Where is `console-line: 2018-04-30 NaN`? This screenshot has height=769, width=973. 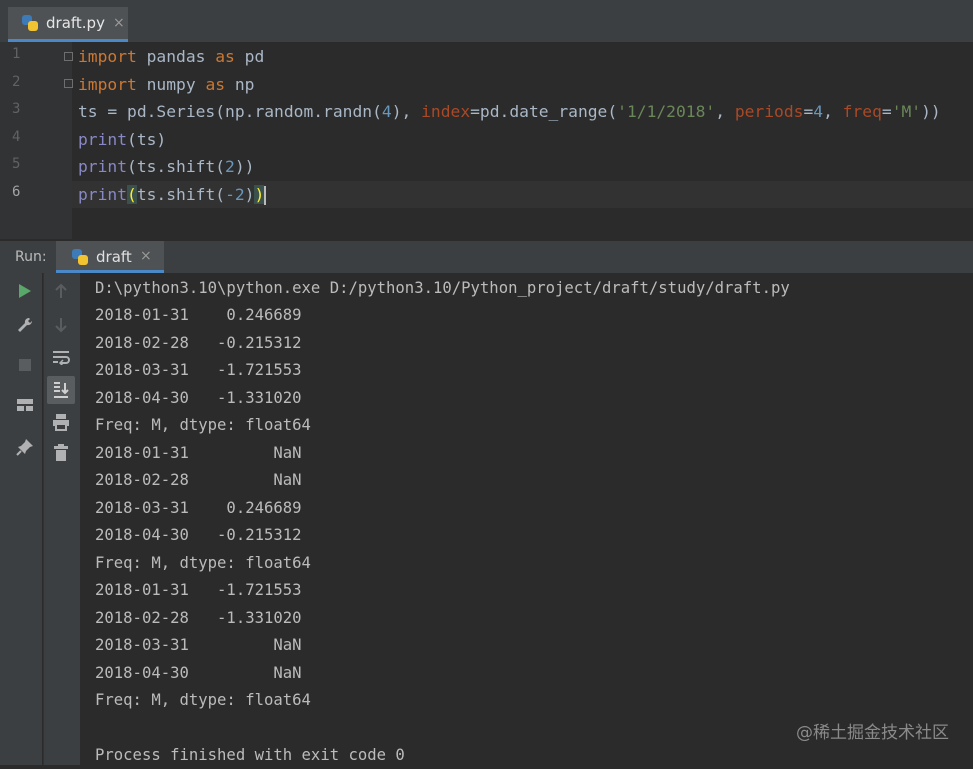
console-line: 2018-04-30 NaN is located at coordinates (198, 673).